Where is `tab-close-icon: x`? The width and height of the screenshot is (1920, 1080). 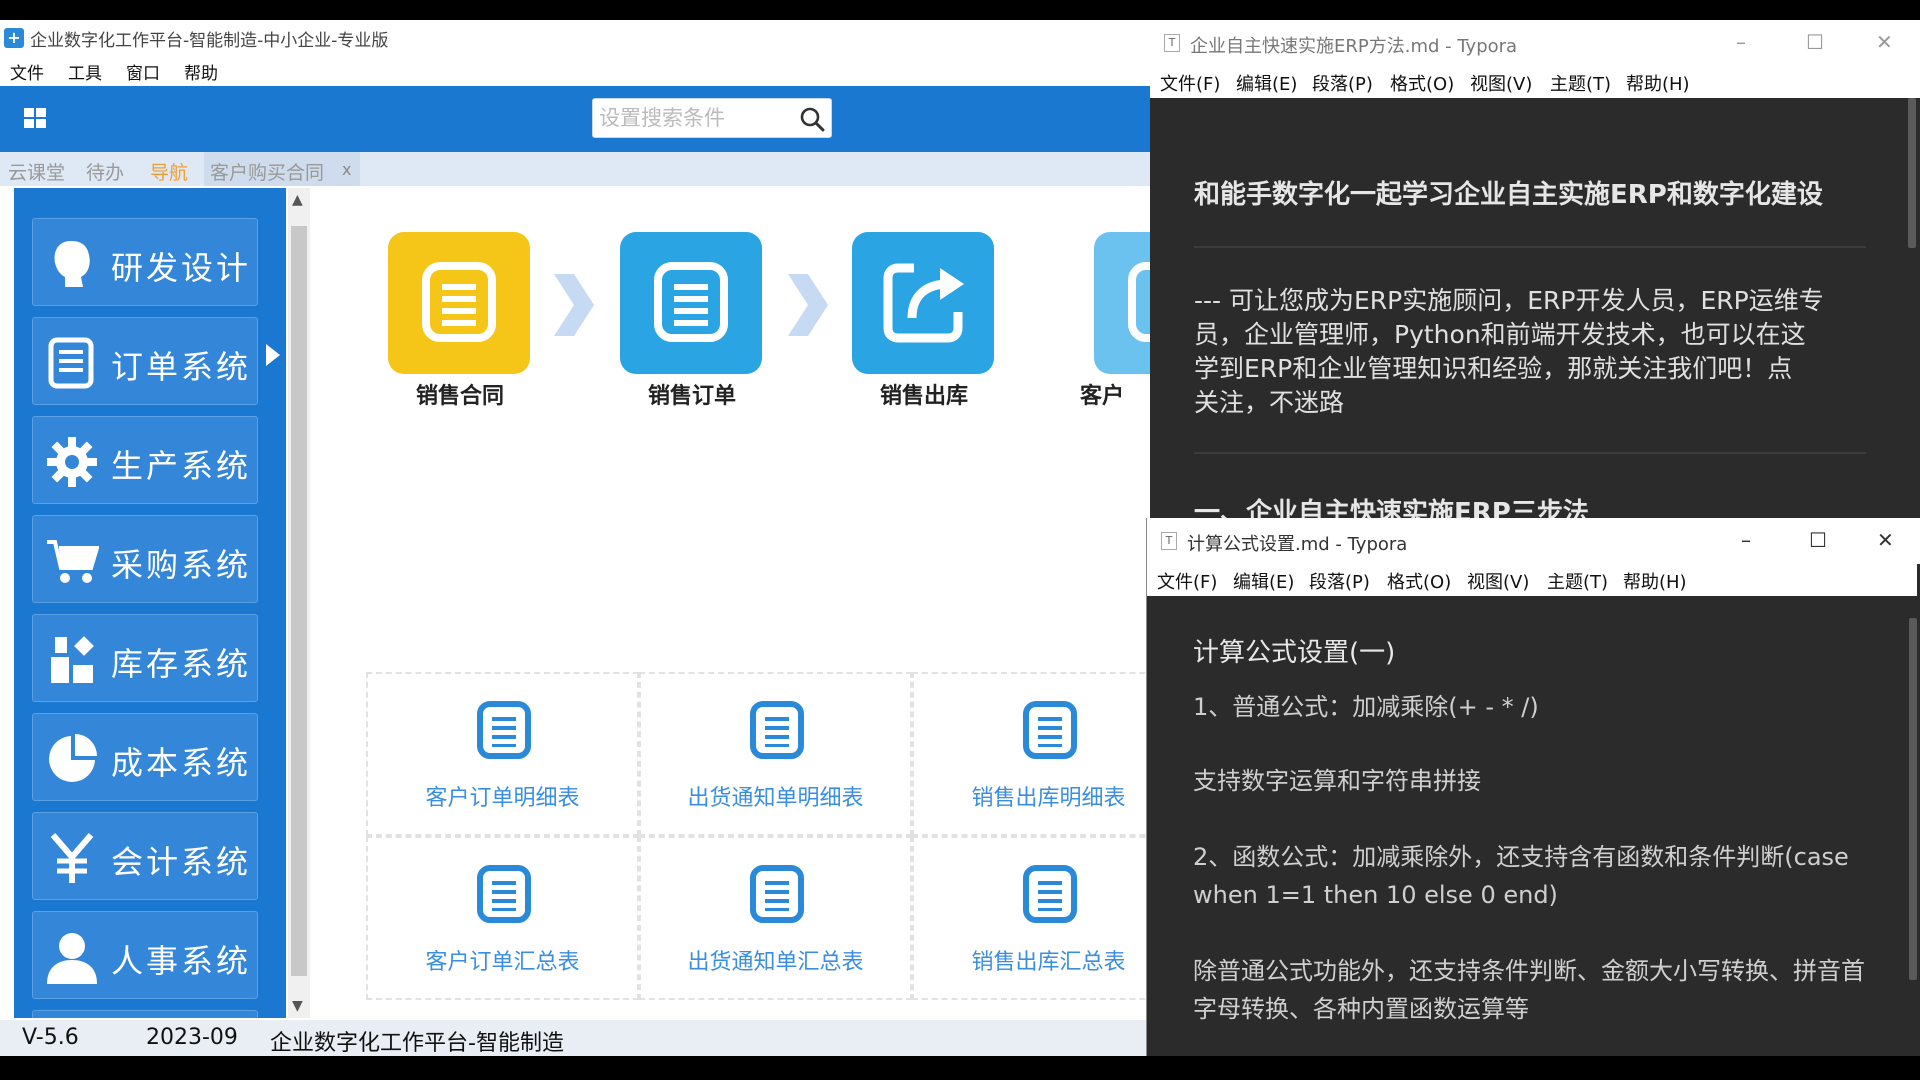
tab-close-icon: x is located at coordinates (346, 169).